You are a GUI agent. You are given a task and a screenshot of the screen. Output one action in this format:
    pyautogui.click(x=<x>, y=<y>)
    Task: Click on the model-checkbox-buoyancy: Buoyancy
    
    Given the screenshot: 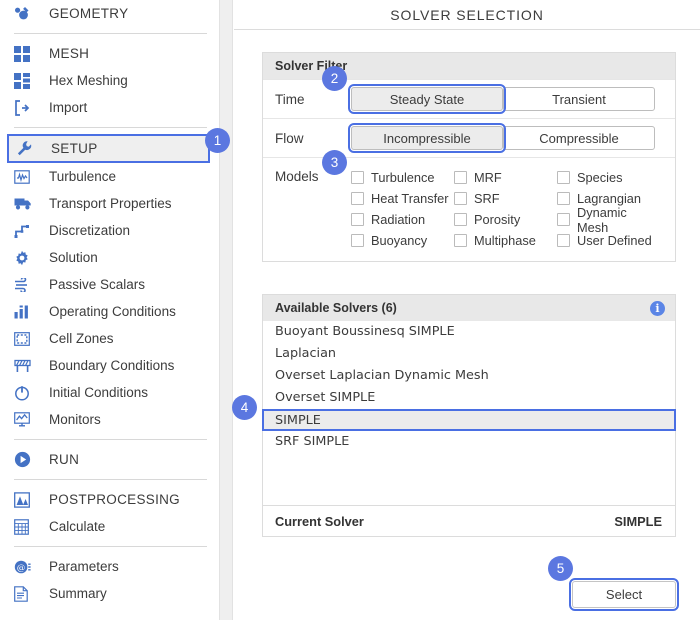 What is the action you would take?
    pyautogui.click(x=402, y=240)
    